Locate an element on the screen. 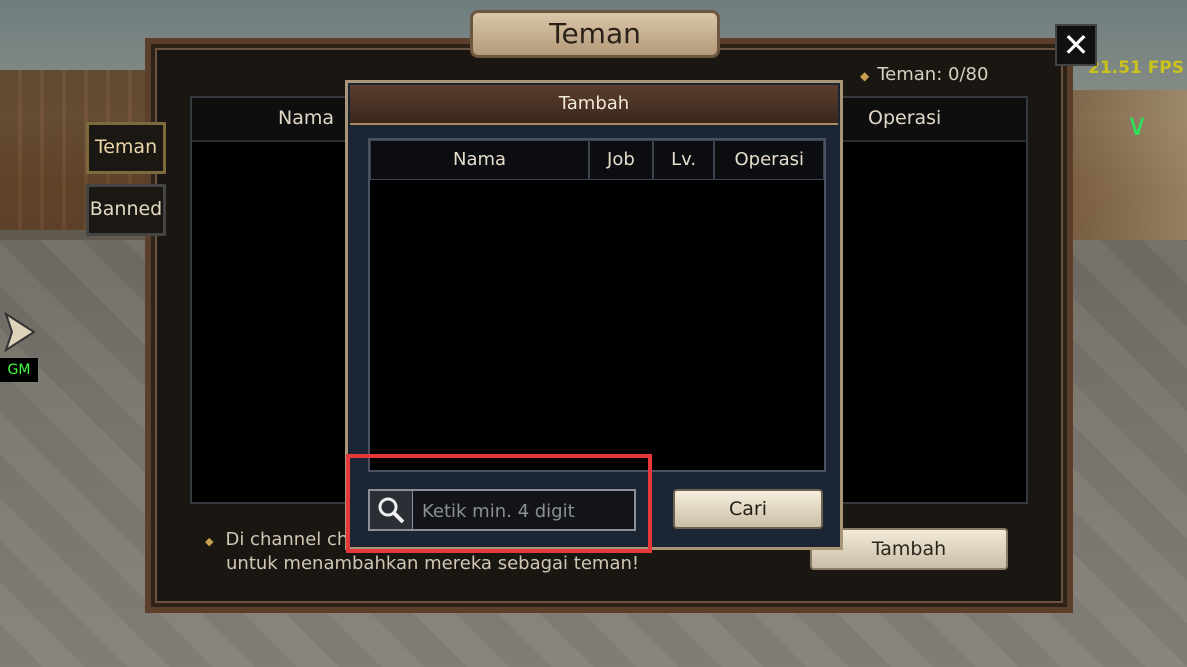 The height and width of the screenshot is (667, 1187). friend-count: ◆ Teman: 0/80 is located at coordinates (924, 74).